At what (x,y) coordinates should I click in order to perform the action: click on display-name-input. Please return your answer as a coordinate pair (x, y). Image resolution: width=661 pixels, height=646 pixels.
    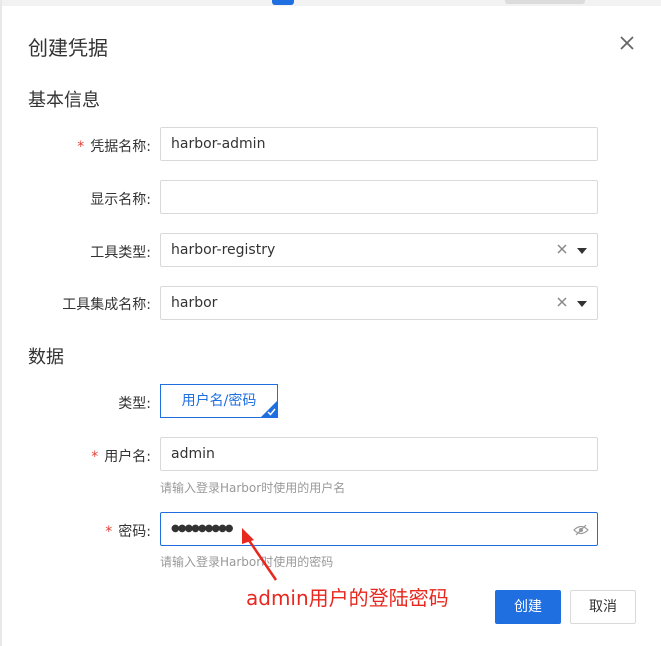
    Looking at the image, I should click on (379, 197).